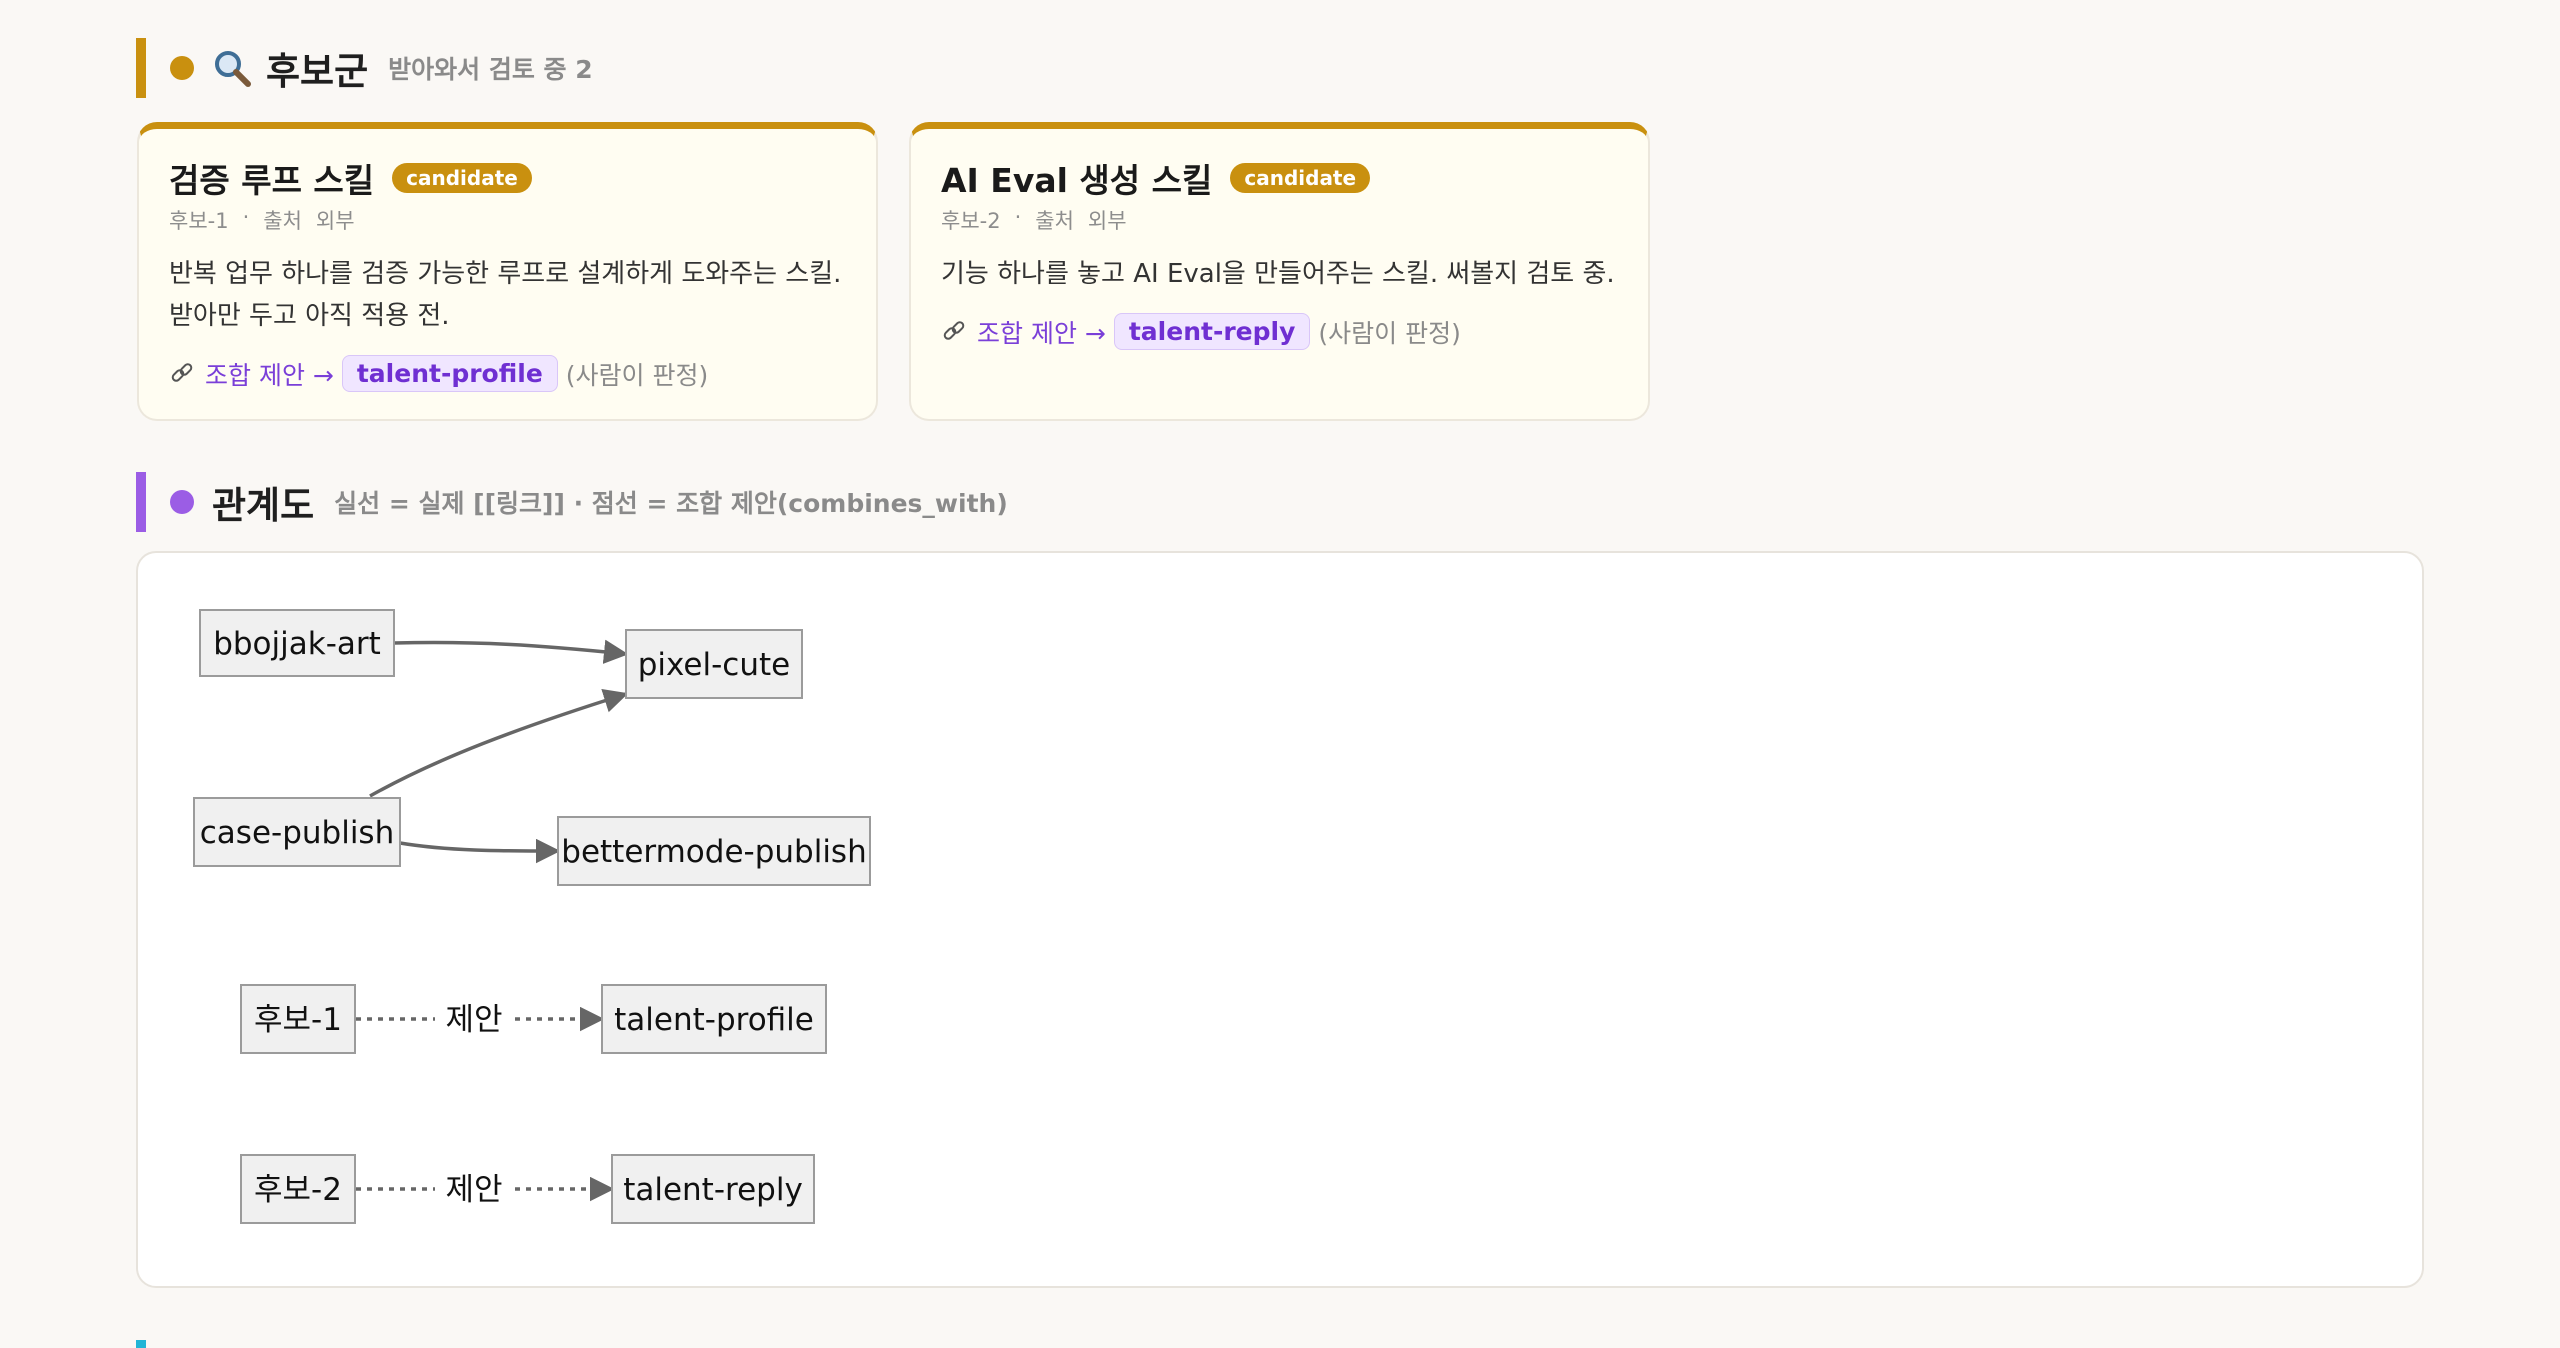 The image size is (2560, 1348). I want to click on node-candidate-2: 후보-2, so click(298, 1189).